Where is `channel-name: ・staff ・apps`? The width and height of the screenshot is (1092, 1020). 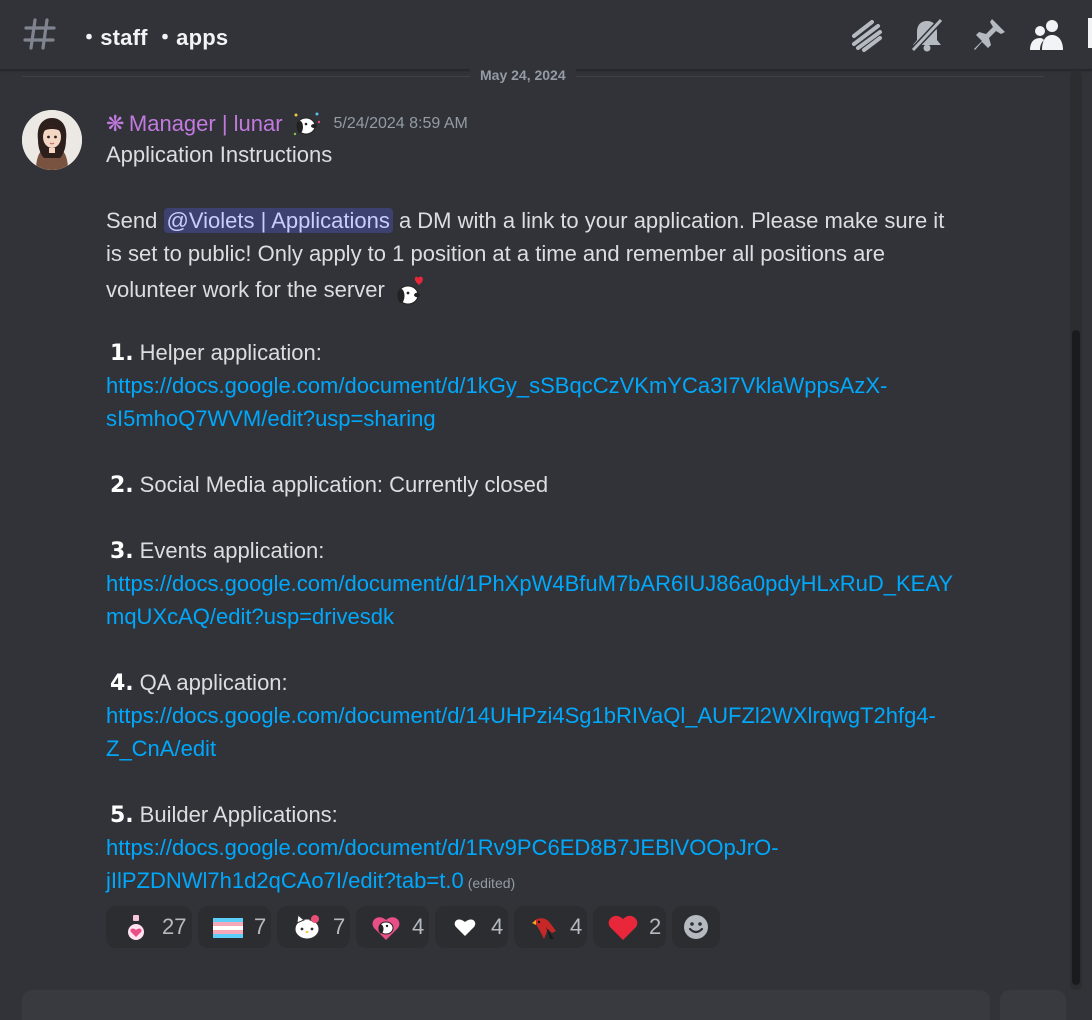 channel-name: ・staff ・apps is located at coordinates (153, 37).